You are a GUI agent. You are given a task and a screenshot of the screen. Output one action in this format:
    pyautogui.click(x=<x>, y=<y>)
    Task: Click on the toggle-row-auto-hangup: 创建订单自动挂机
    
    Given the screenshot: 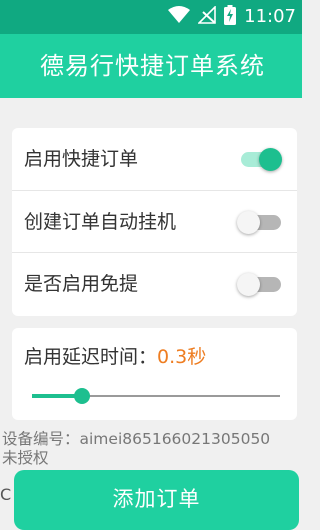 What is the action you would take?
    pyautogui.click(x=154, y=221)
    